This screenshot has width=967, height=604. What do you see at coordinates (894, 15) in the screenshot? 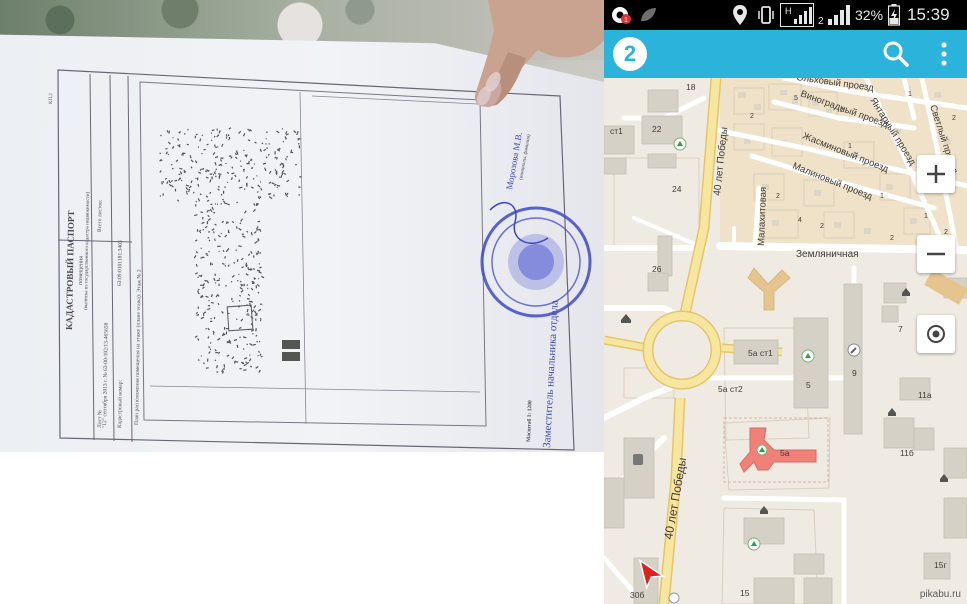
I see `battery-charging-icon` at bounding box center [894, 15].